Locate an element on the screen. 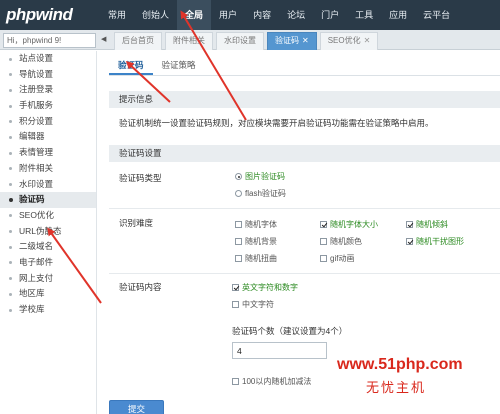  sidebar-item-site-settings: 站点设置 is located at coordinates (48, 59).